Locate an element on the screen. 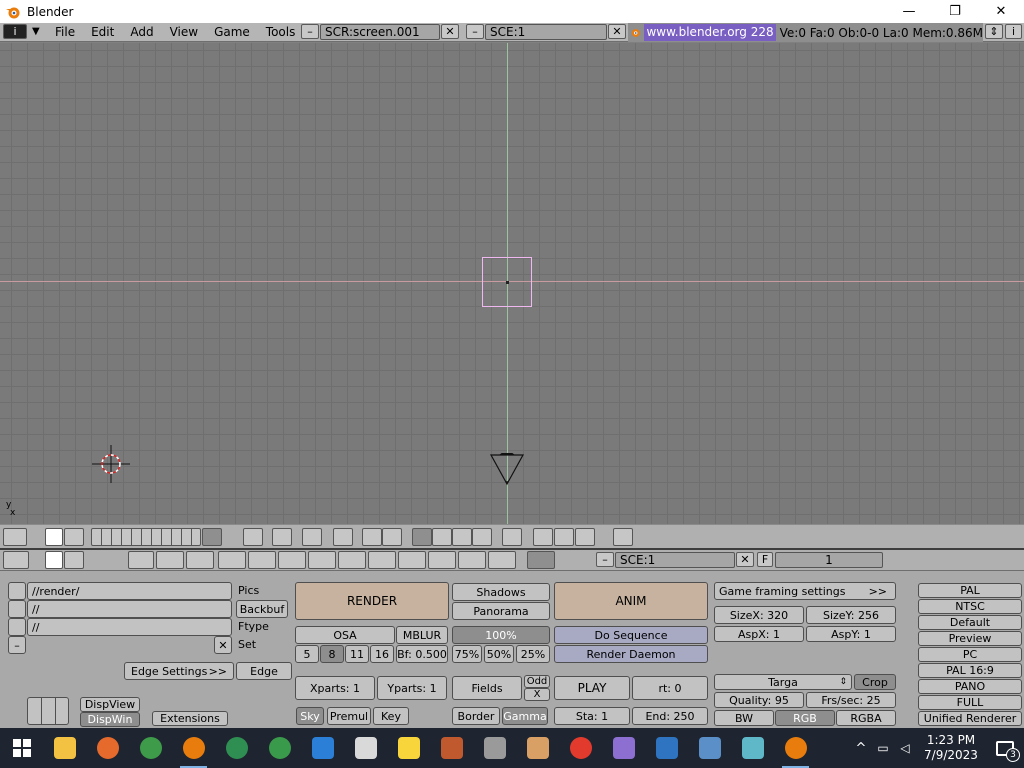 The width and height of the screenshot is (1024, 768). do-sequence-button: Do Sequence is located at coordinates (631, 635).